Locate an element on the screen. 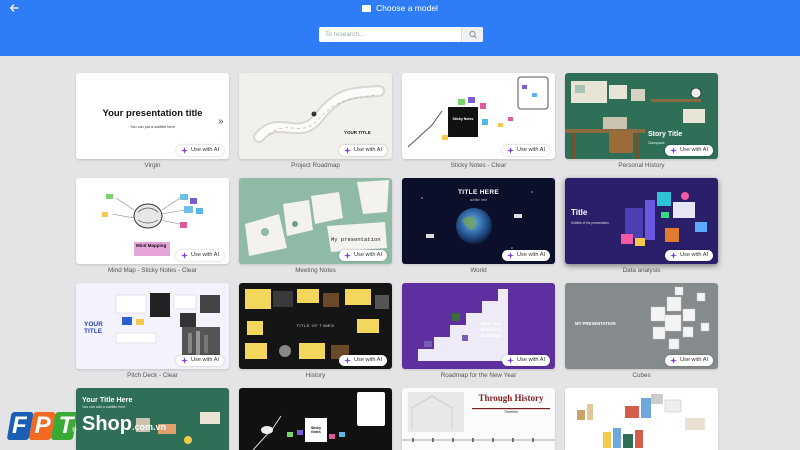 The height and width of the screenshot is (450, 800). card-title: New Year Business Roadmap is located at coordinates (491, 329).